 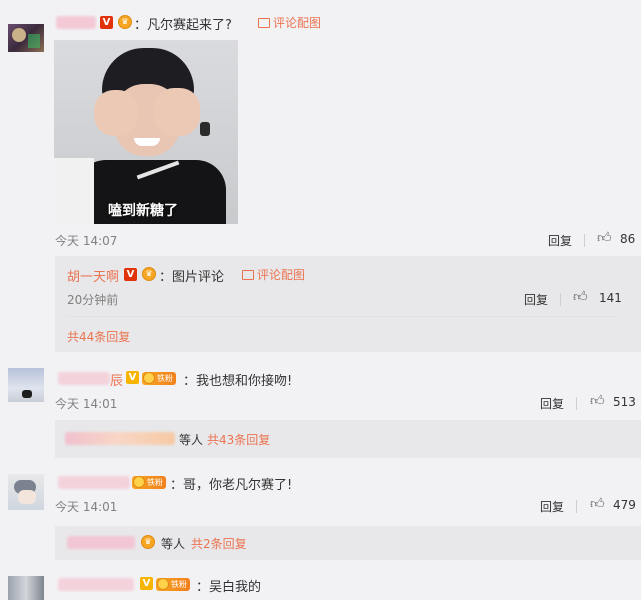 I want to click on total-replies-link: 共2条回复, so click(x=219, y=543).